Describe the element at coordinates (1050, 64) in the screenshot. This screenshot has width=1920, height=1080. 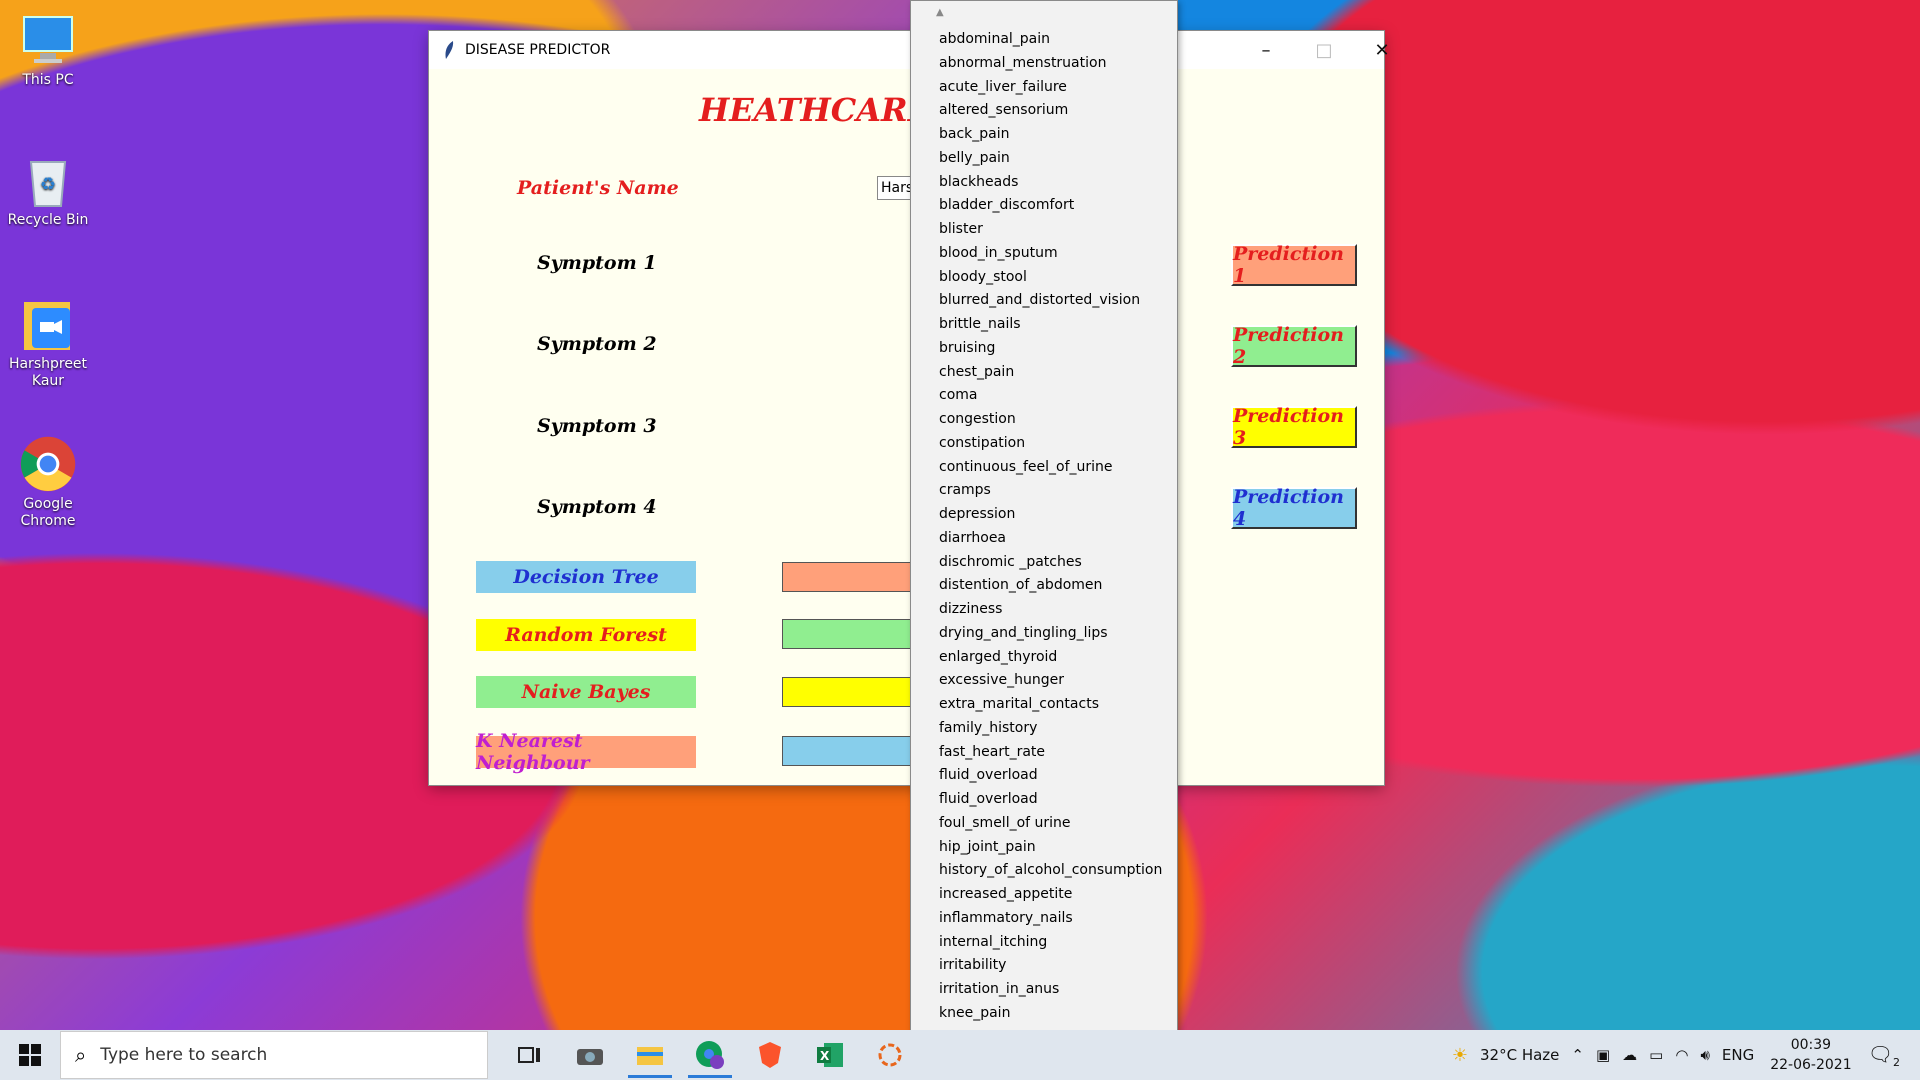
I see `dropdown-option: abnormal_menstruation` at that location.